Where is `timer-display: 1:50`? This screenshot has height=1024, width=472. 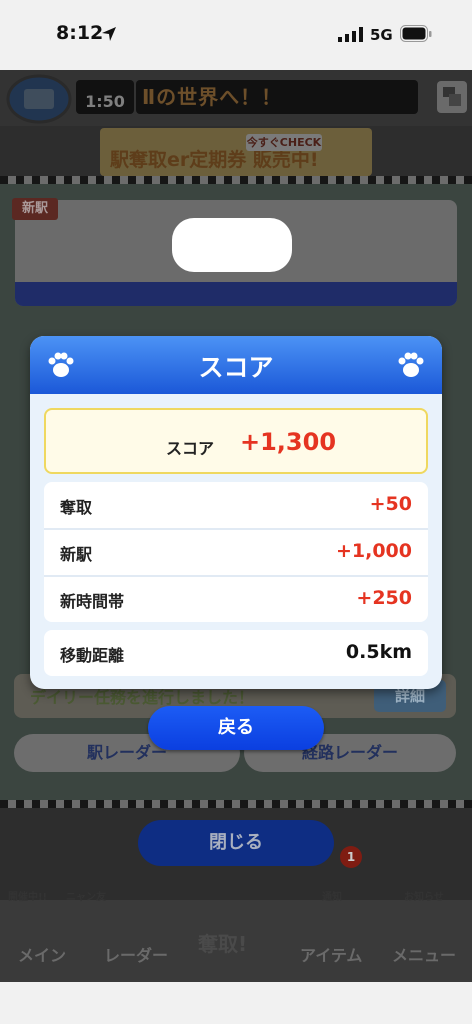 timer-display: 1:50 is located at coordinates (105, 97).